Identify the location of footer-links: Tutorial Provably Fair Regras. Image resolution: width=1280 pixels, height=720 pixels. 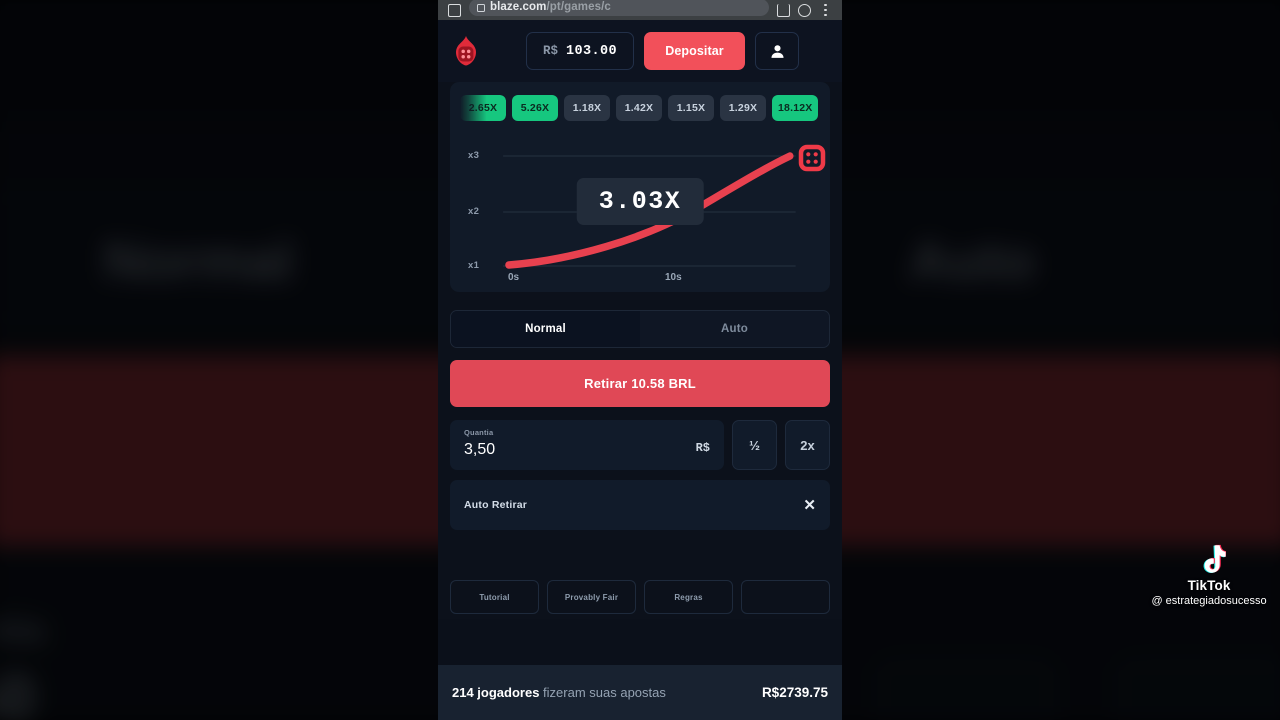
(640, 597).